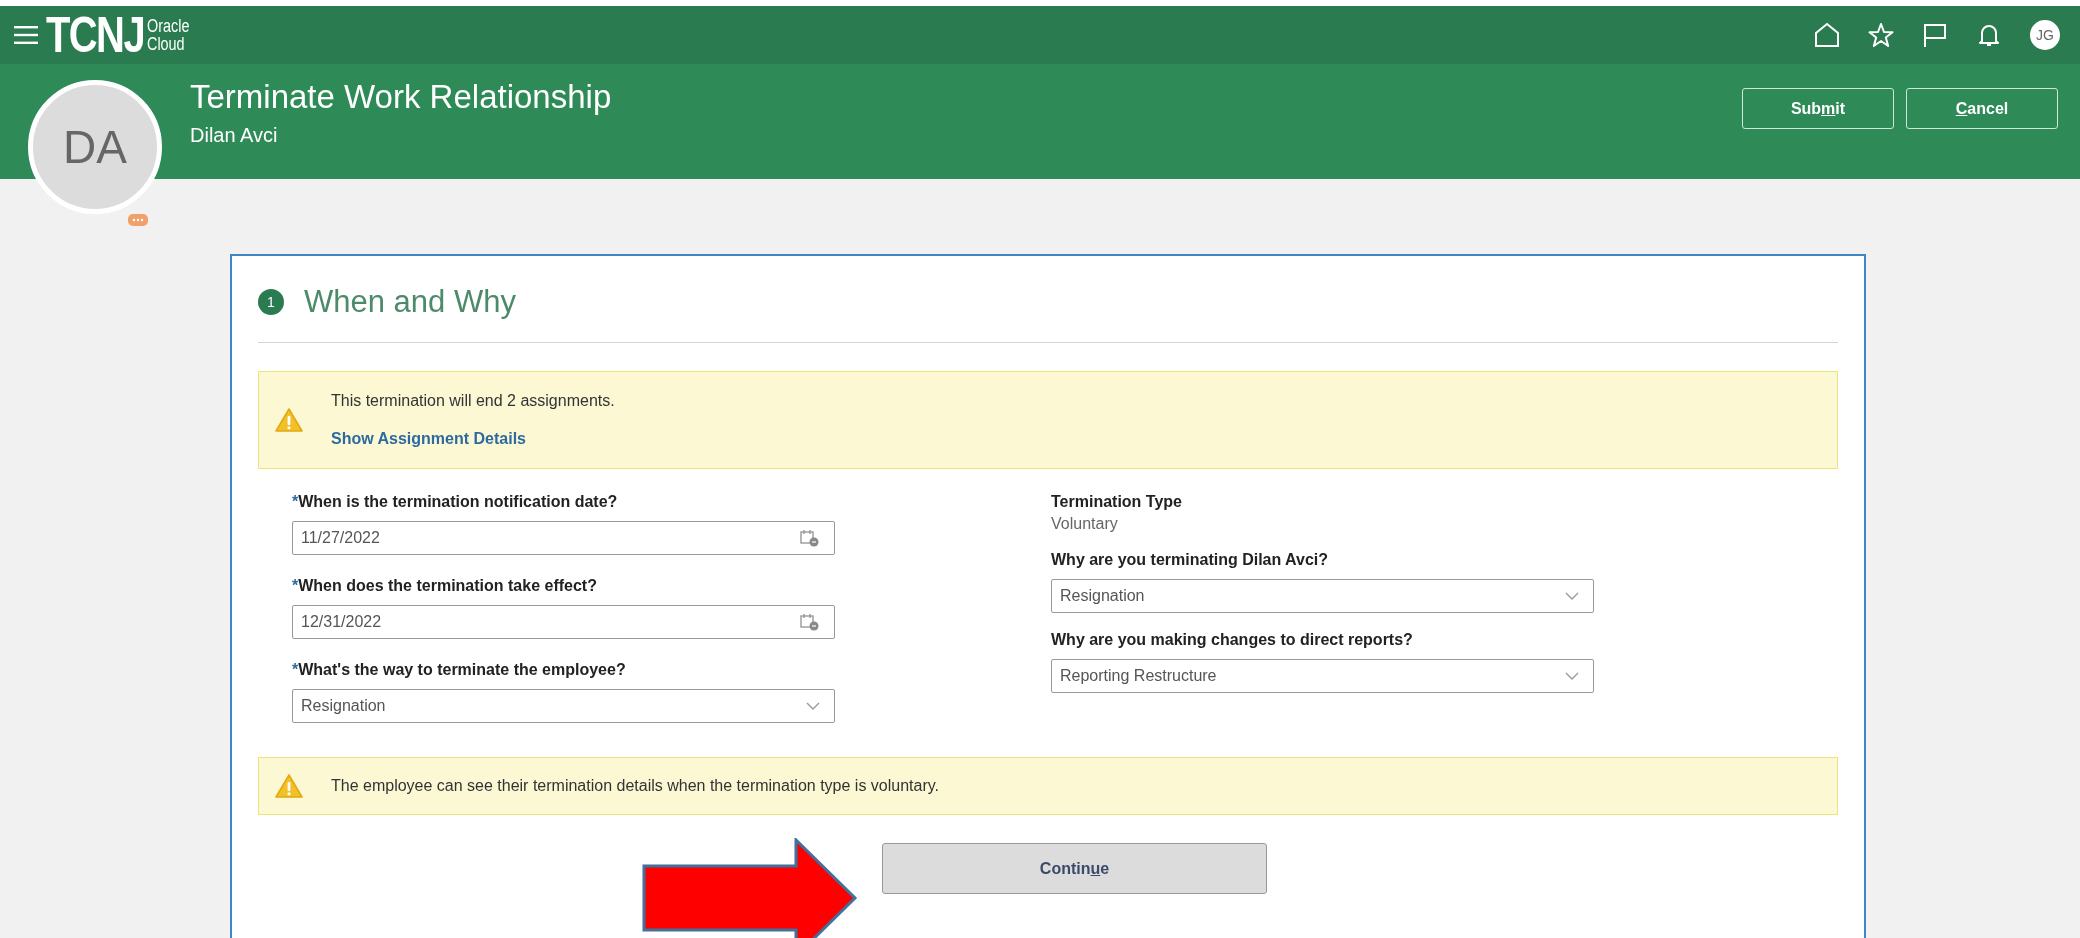 The image size is (2080, 938). What do you see at coordinates (563, 622) in the screenshot?
I see `date-field: 12/31/2022` at bounding box center [563, 622].